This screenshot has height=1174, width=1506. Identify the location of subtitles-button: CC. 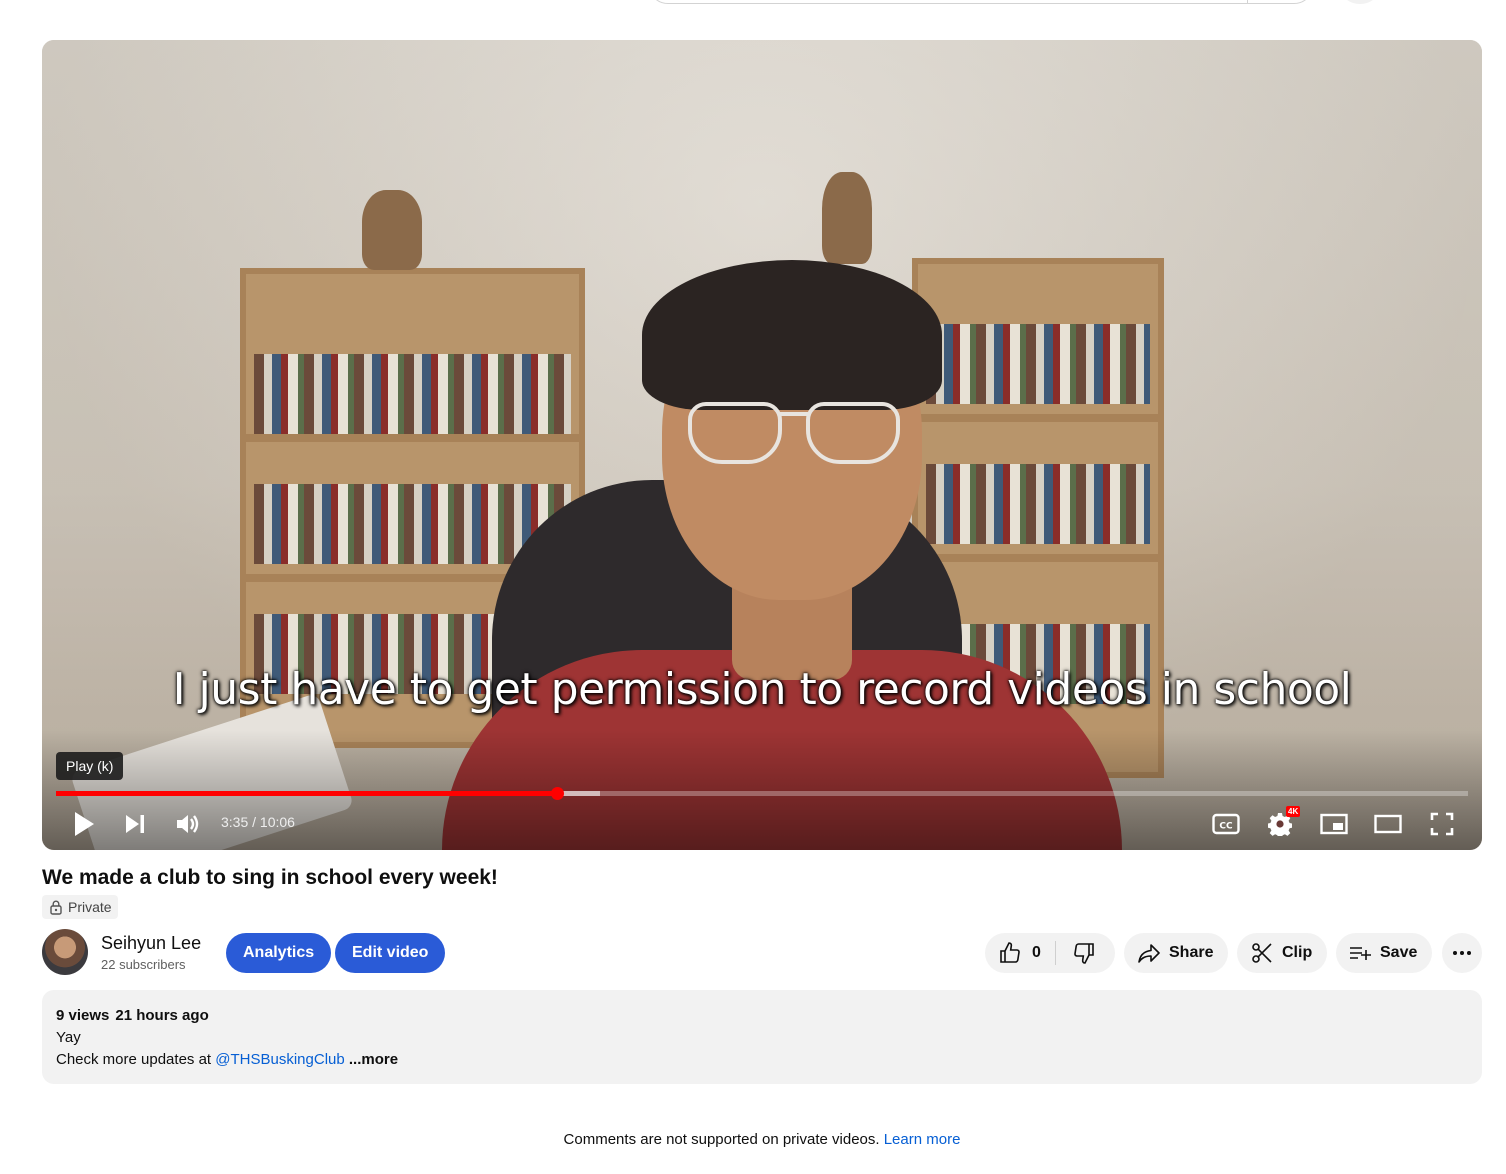
(1226, 824).